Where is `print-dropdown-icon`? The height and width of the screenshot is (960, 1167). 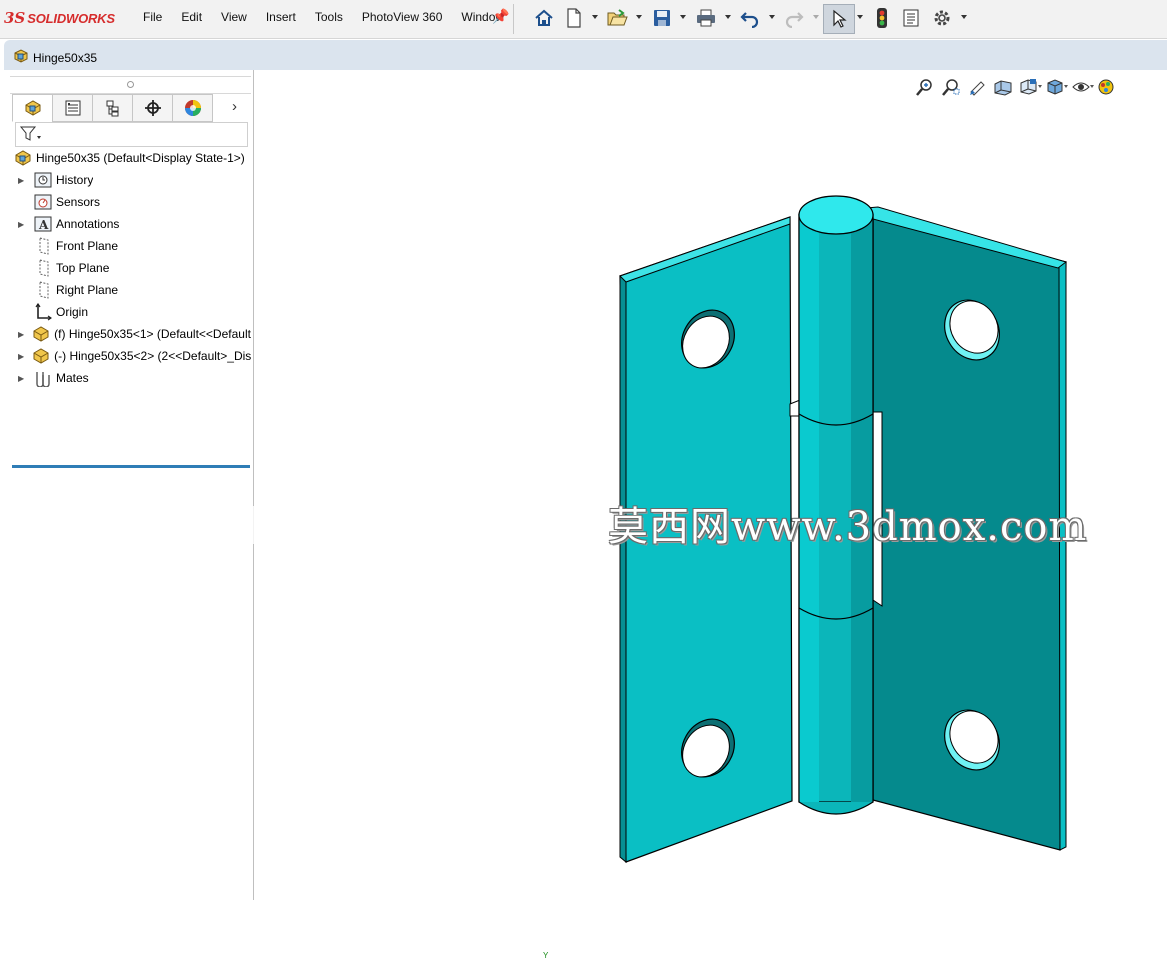 print-dropdown-icon is located at coordinates (728, 17).